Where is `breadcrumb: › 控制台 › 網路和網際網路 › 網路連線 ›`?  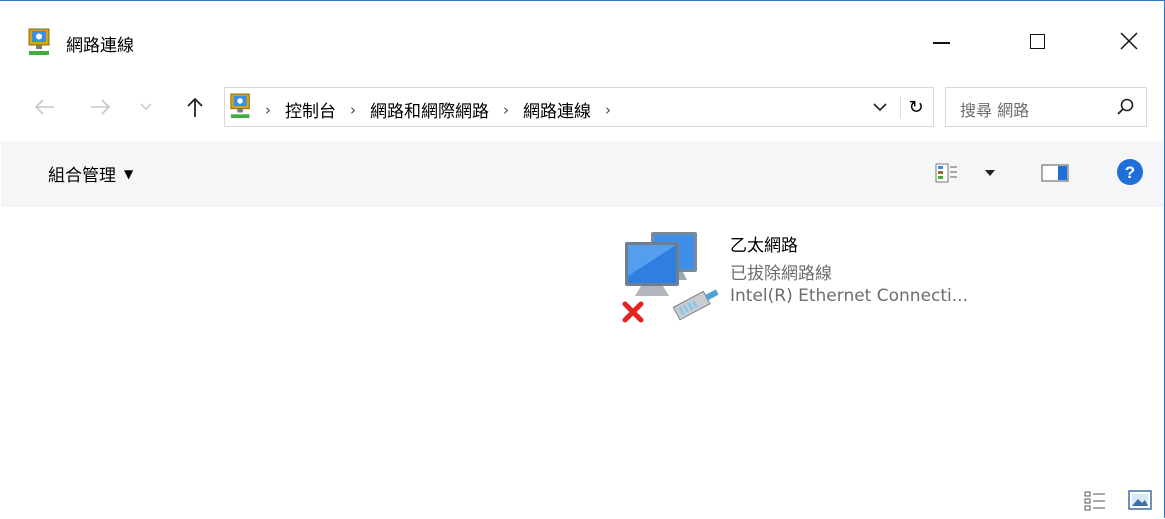 breadcrumb: › 控制台 › 網路和網際網路 › 網路連線 › is located at coordinates (438, 110).